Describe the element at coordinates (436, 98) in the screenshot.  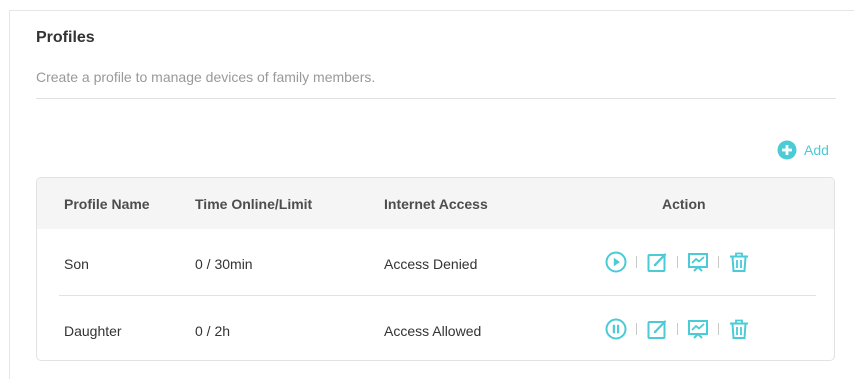
I see `section-divider` at that location.